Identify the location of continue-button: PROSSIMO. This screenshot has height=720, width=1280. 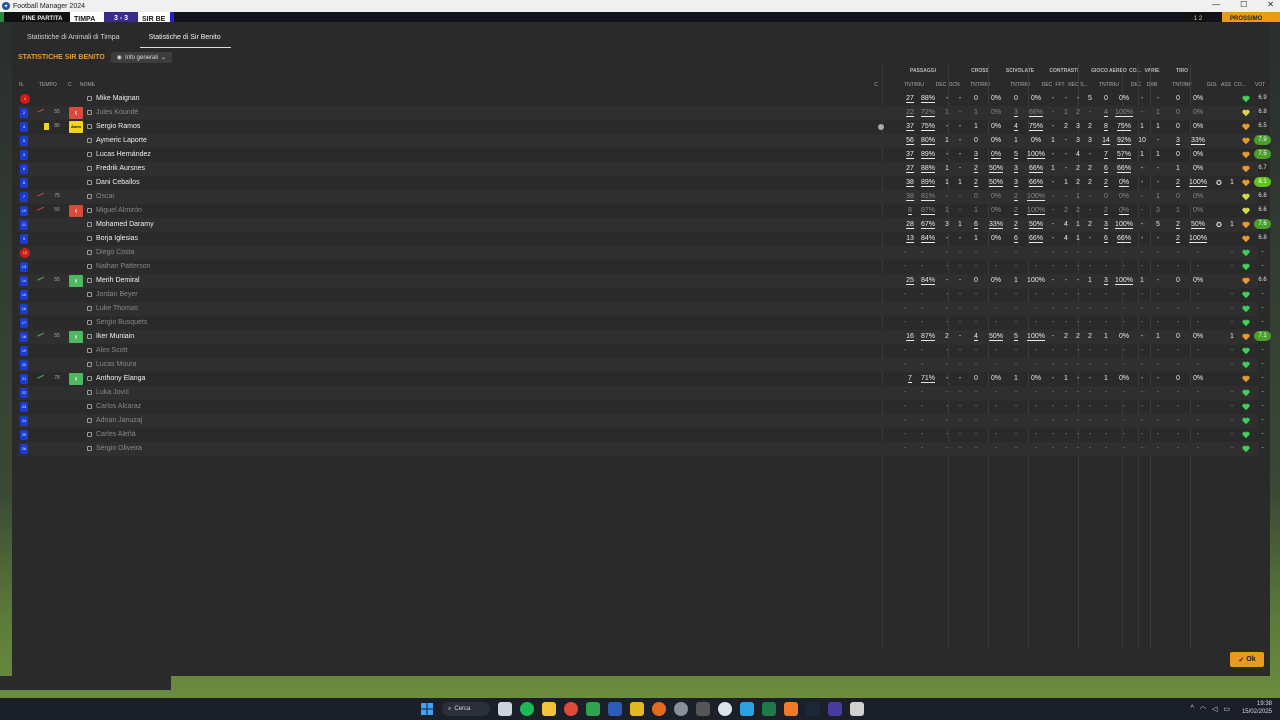
(1251, 17).